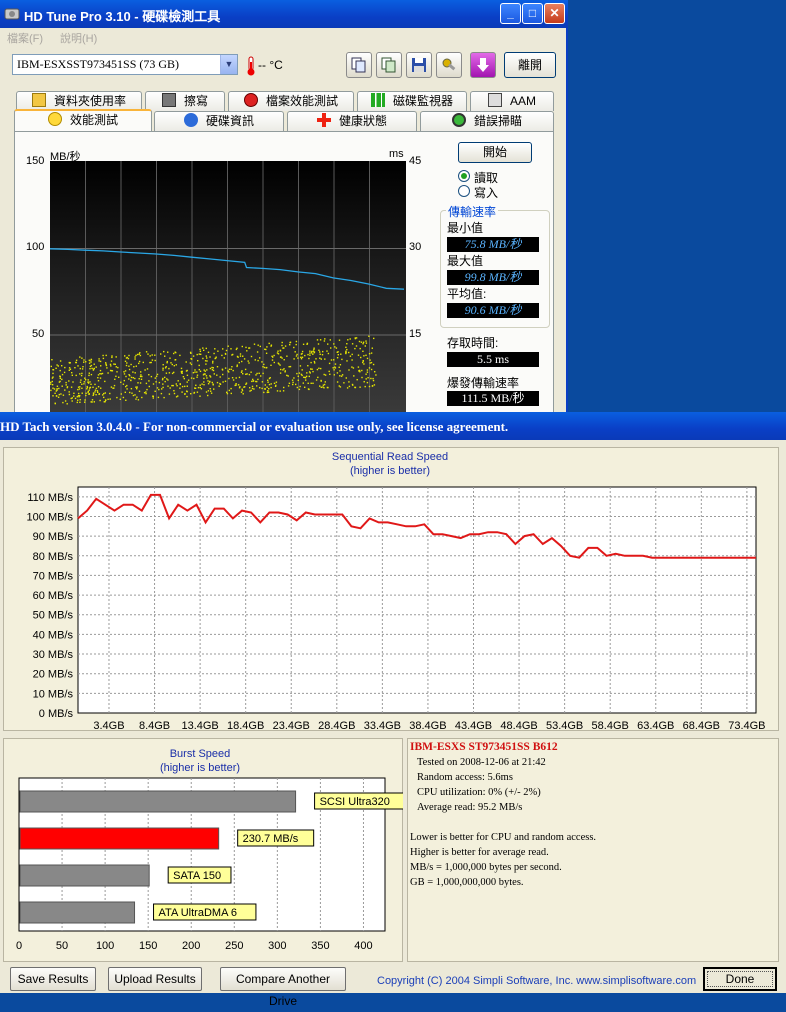 This screenshot has width=786, height=1012. I want to click on copy-screenshot-button, so click(389, 65).